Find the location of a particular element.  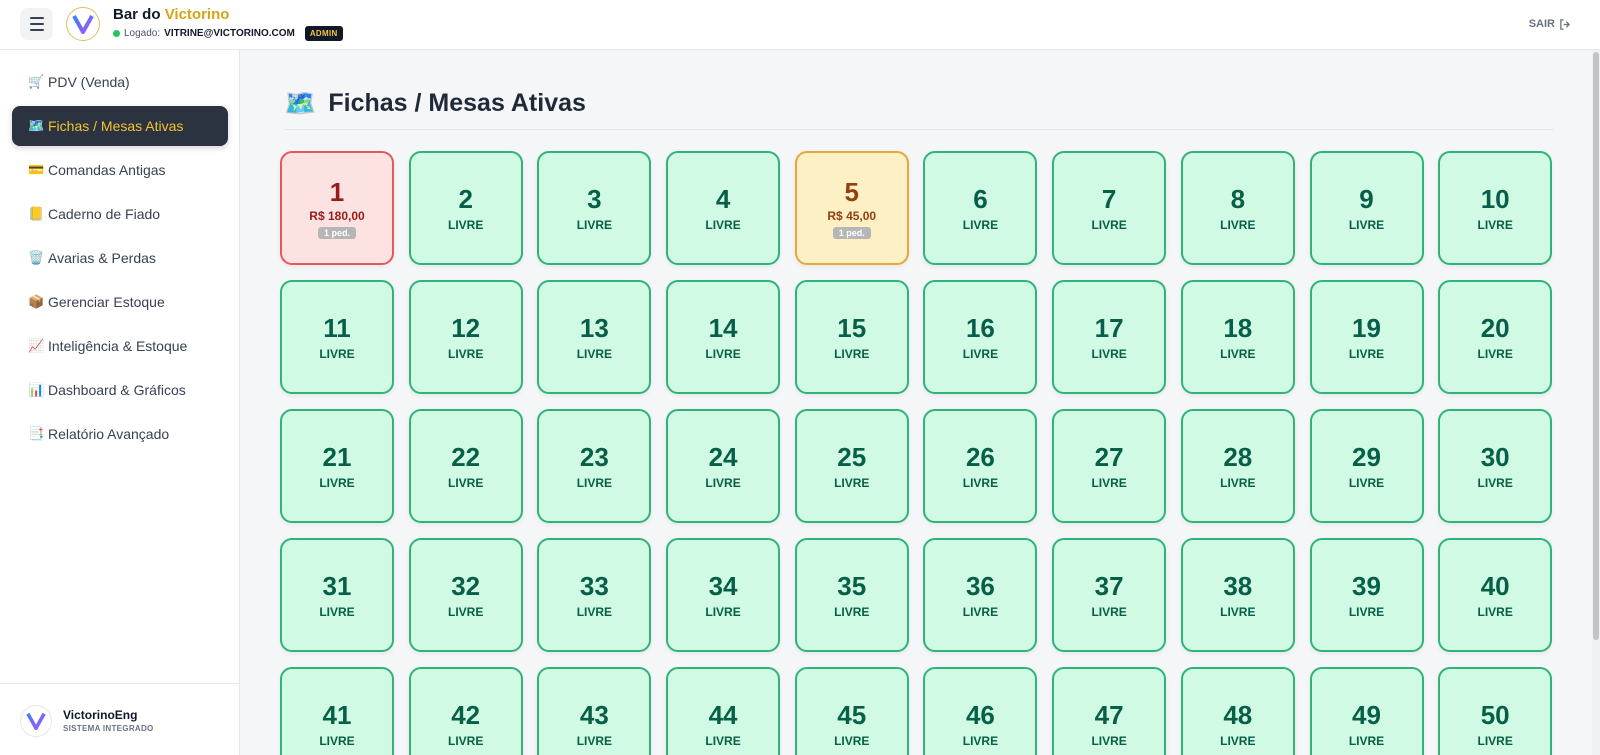

table-card-8: 8 LIVRE is located at coordinates (1237, 208).